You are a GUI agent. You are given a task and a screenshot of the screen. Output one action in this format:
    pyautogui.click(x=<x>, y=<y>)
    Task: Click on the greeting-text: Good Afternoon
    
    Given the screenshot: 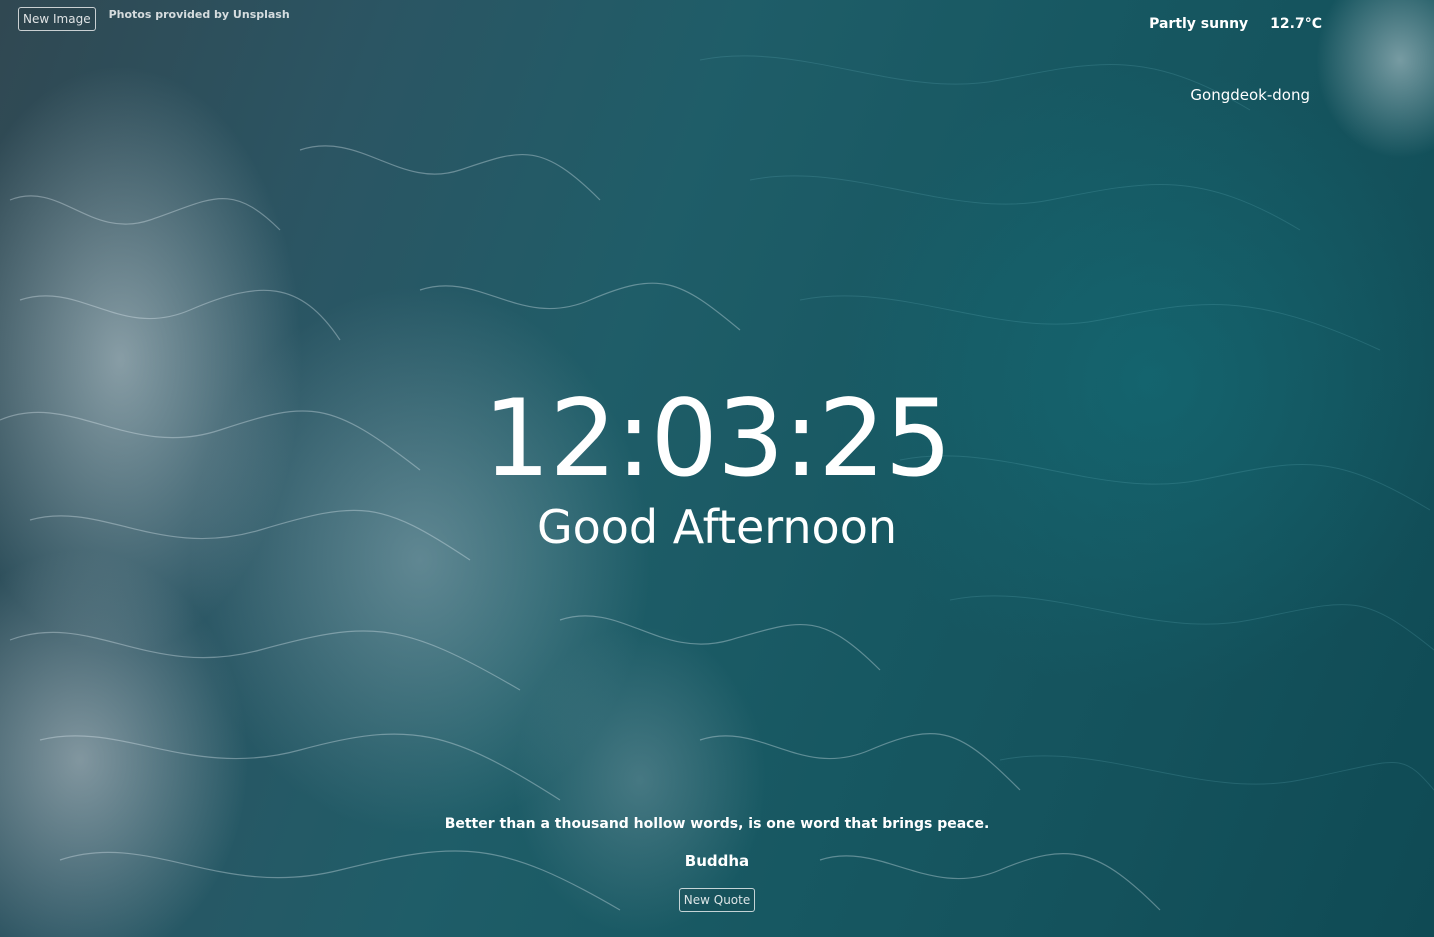 What is the action you would take?
    pyautogui.click(x=716, y=527)
    